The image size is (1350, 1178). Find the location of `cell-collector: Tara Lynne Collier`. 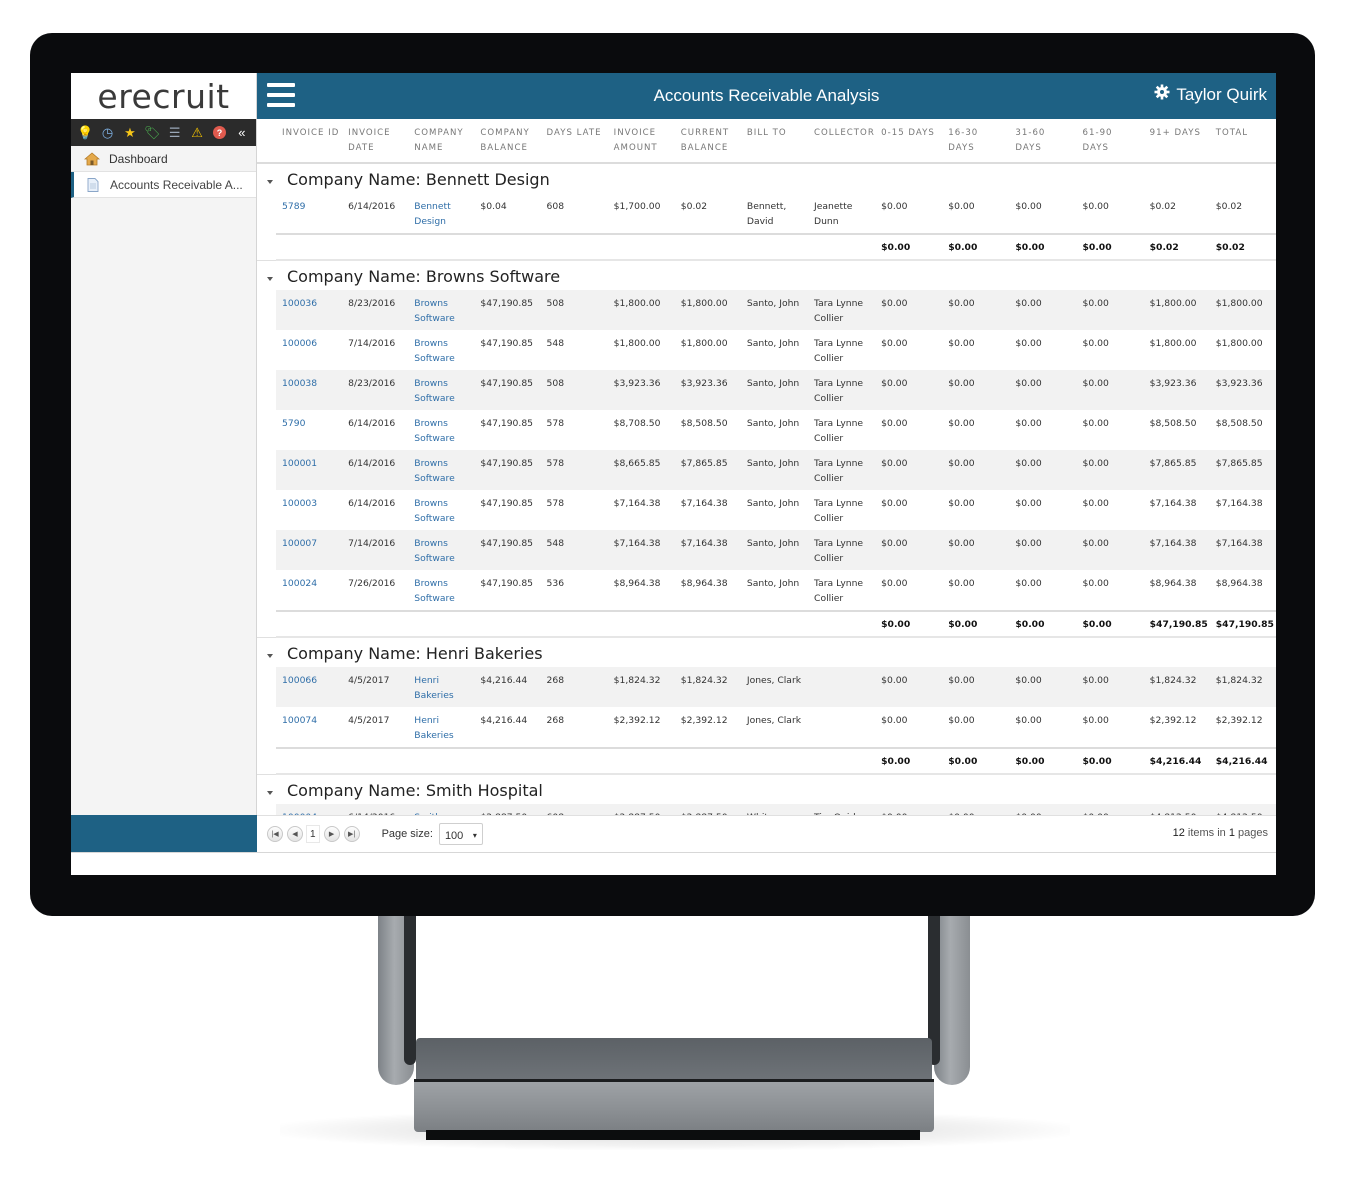

cell-collector: Tara Lynne Collier is located at coordinates (841, 590).